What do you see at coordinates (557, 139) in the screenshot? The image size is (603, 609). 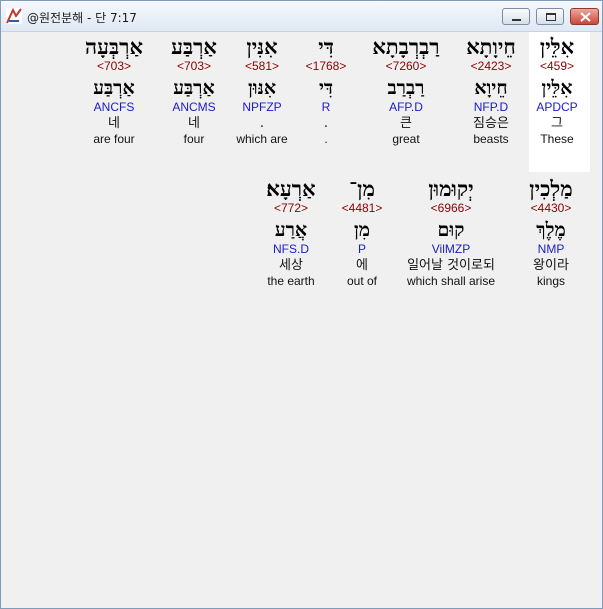 I see `english-gloss: These` at bounding box center [557, 139].